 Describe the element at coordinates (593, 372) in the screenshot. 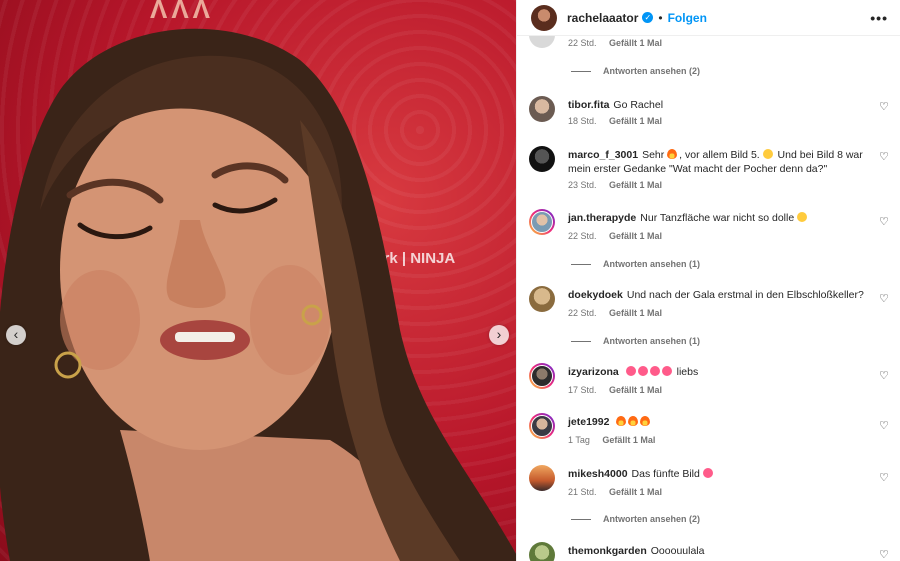

I see `comment-username: izyarizona` at that location.